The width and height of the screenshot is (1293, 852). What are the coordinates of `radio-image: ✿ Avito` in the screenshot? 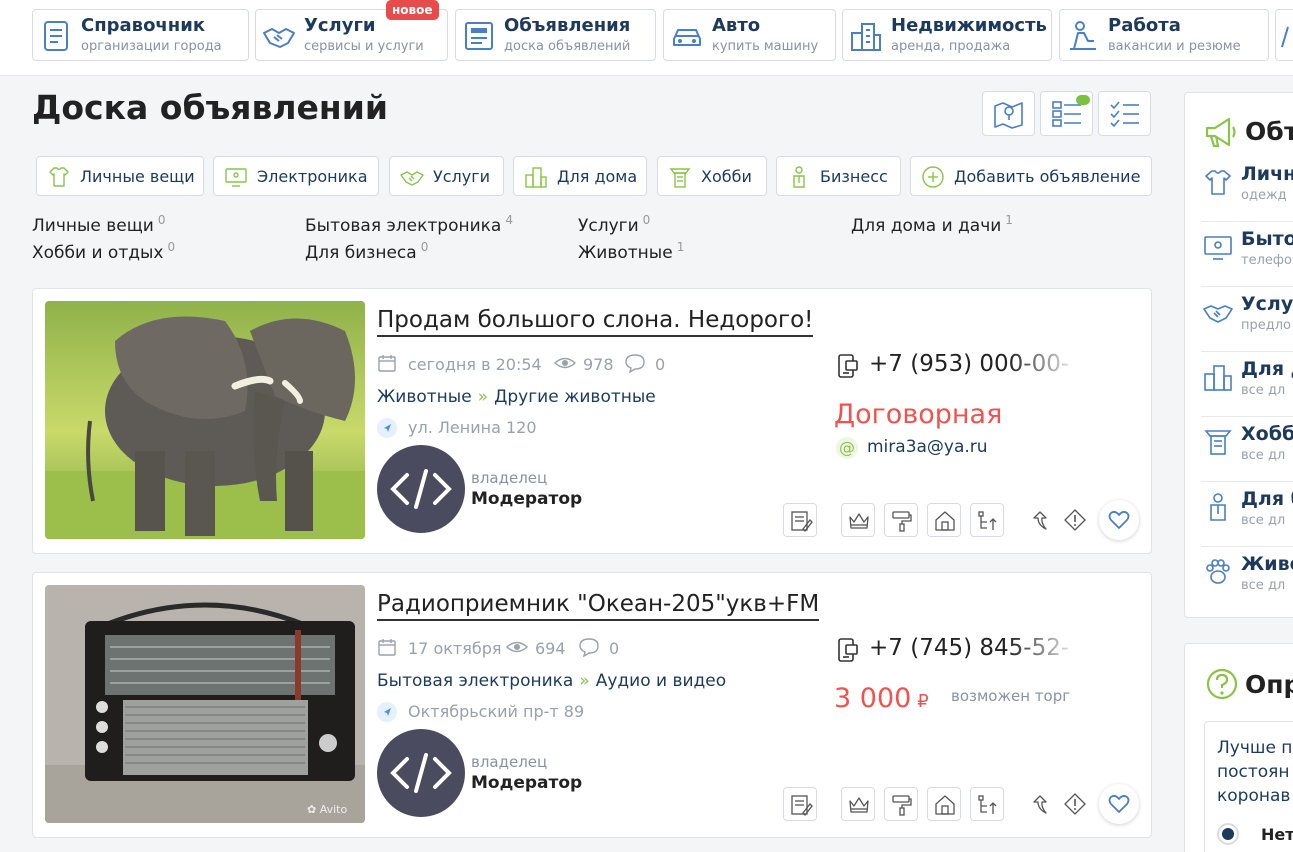 It's located at (205, 704).